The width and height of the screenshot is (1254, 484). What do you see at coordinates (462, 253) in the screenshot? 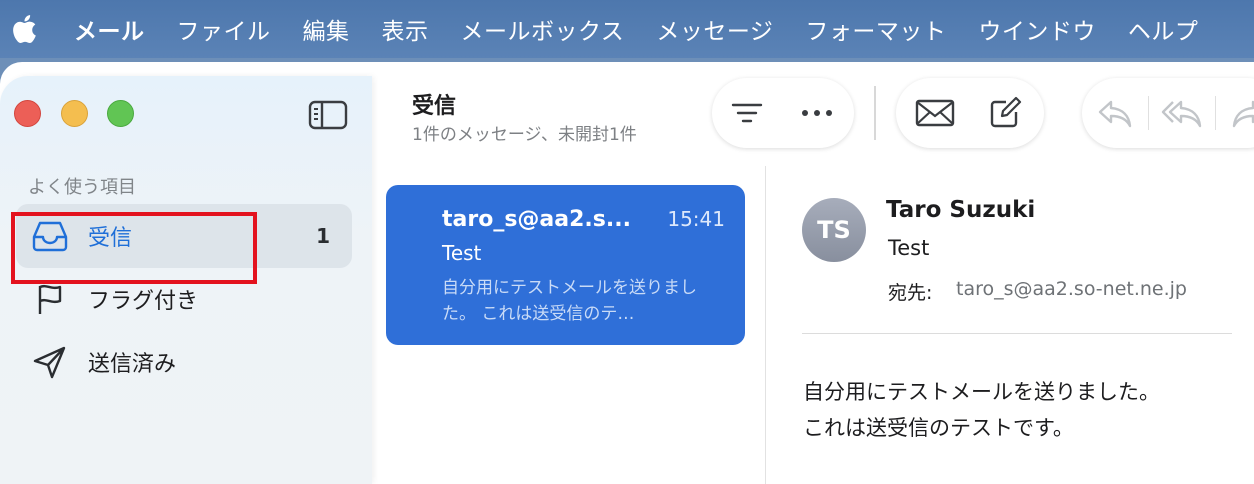
I see `message-subject: Test` at bounding box center [462, 253].